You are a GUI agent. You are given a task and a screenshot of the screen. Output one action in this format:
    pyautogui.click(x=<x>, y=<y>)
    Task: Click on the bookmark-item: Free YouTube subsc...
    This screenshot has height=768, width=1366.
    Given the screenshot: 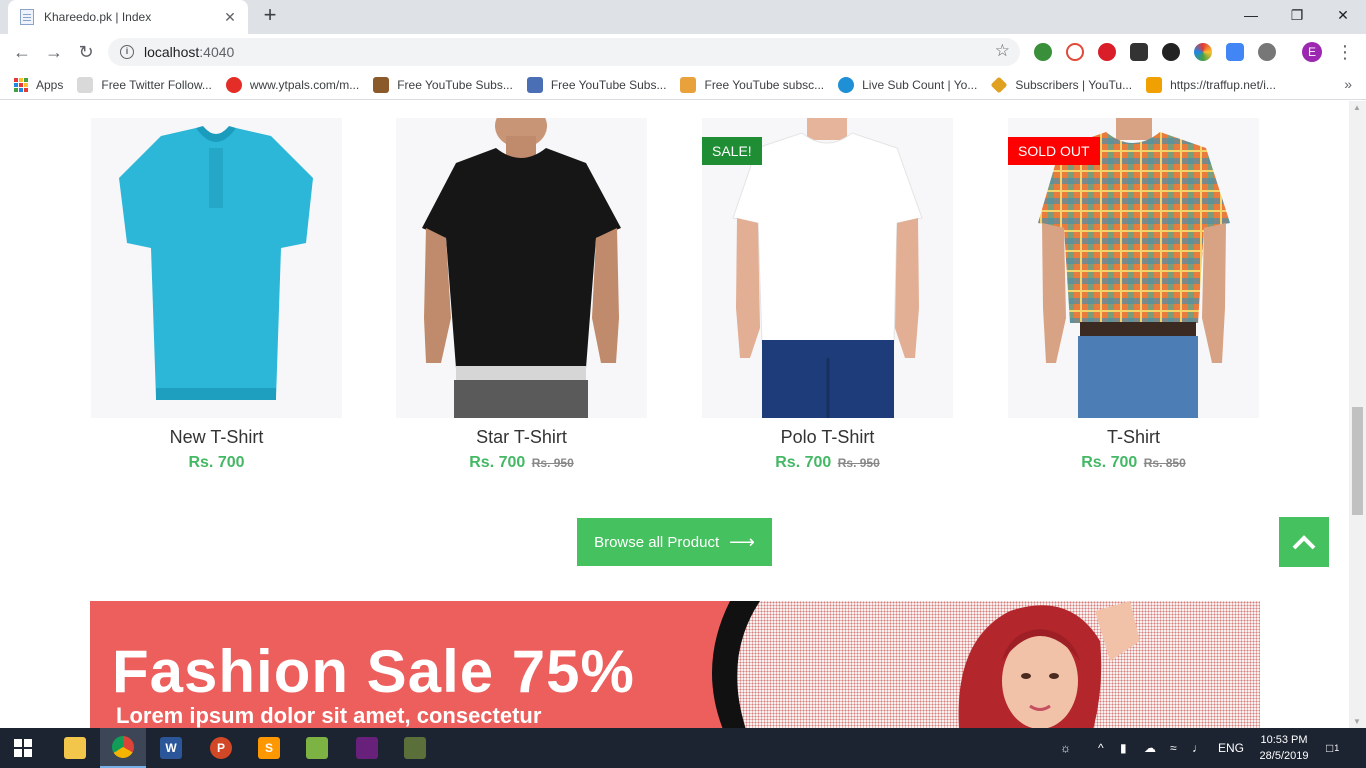 What is the action you would take?
    pyautogui.click(x=752, y=84)
    